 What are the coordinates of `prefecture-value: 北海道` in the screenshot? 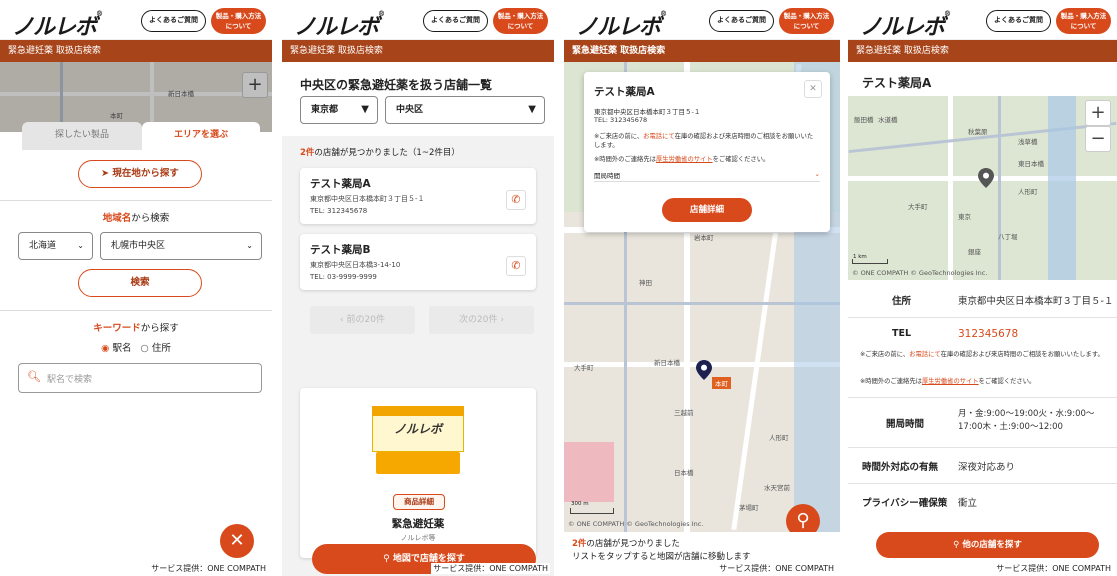 It's located at (43, 246).